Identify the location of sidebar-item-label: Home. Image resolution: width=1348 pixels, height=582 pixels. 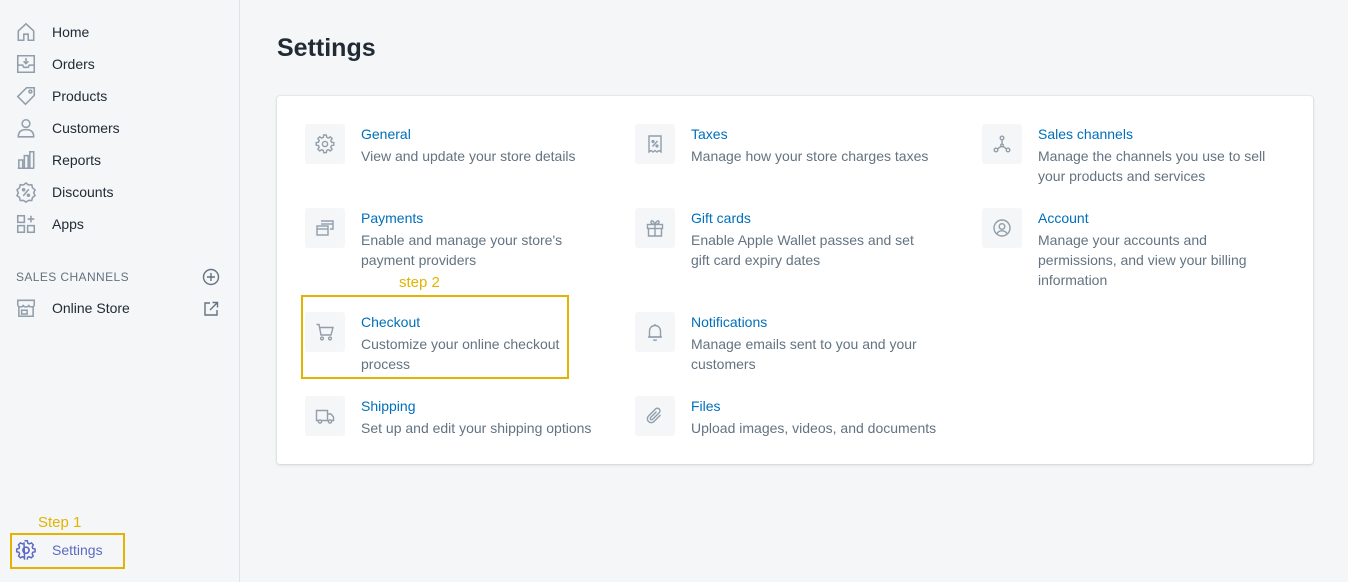
(71, 32).